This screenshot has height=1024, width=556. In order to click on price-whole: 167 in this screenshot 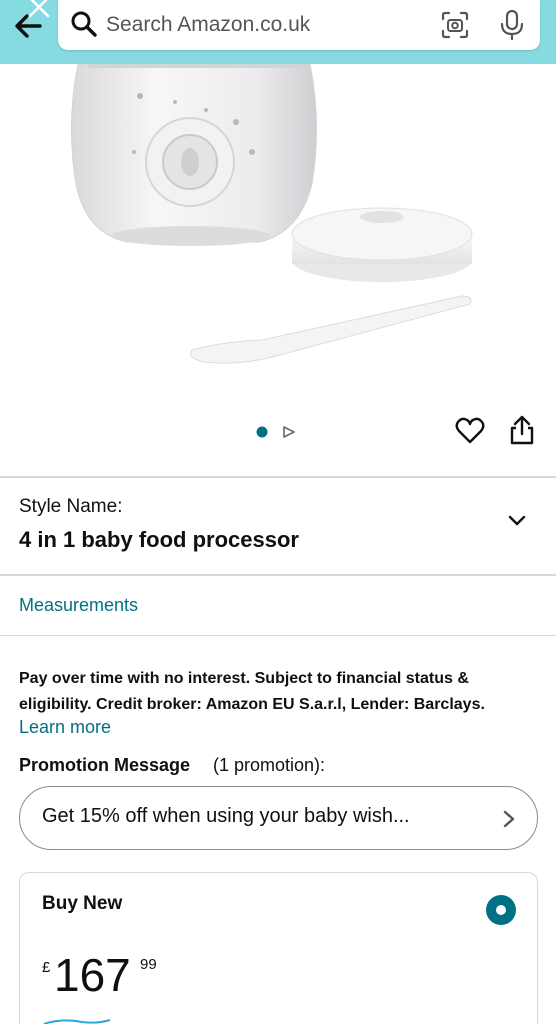, I will do `click(92, 975)`.